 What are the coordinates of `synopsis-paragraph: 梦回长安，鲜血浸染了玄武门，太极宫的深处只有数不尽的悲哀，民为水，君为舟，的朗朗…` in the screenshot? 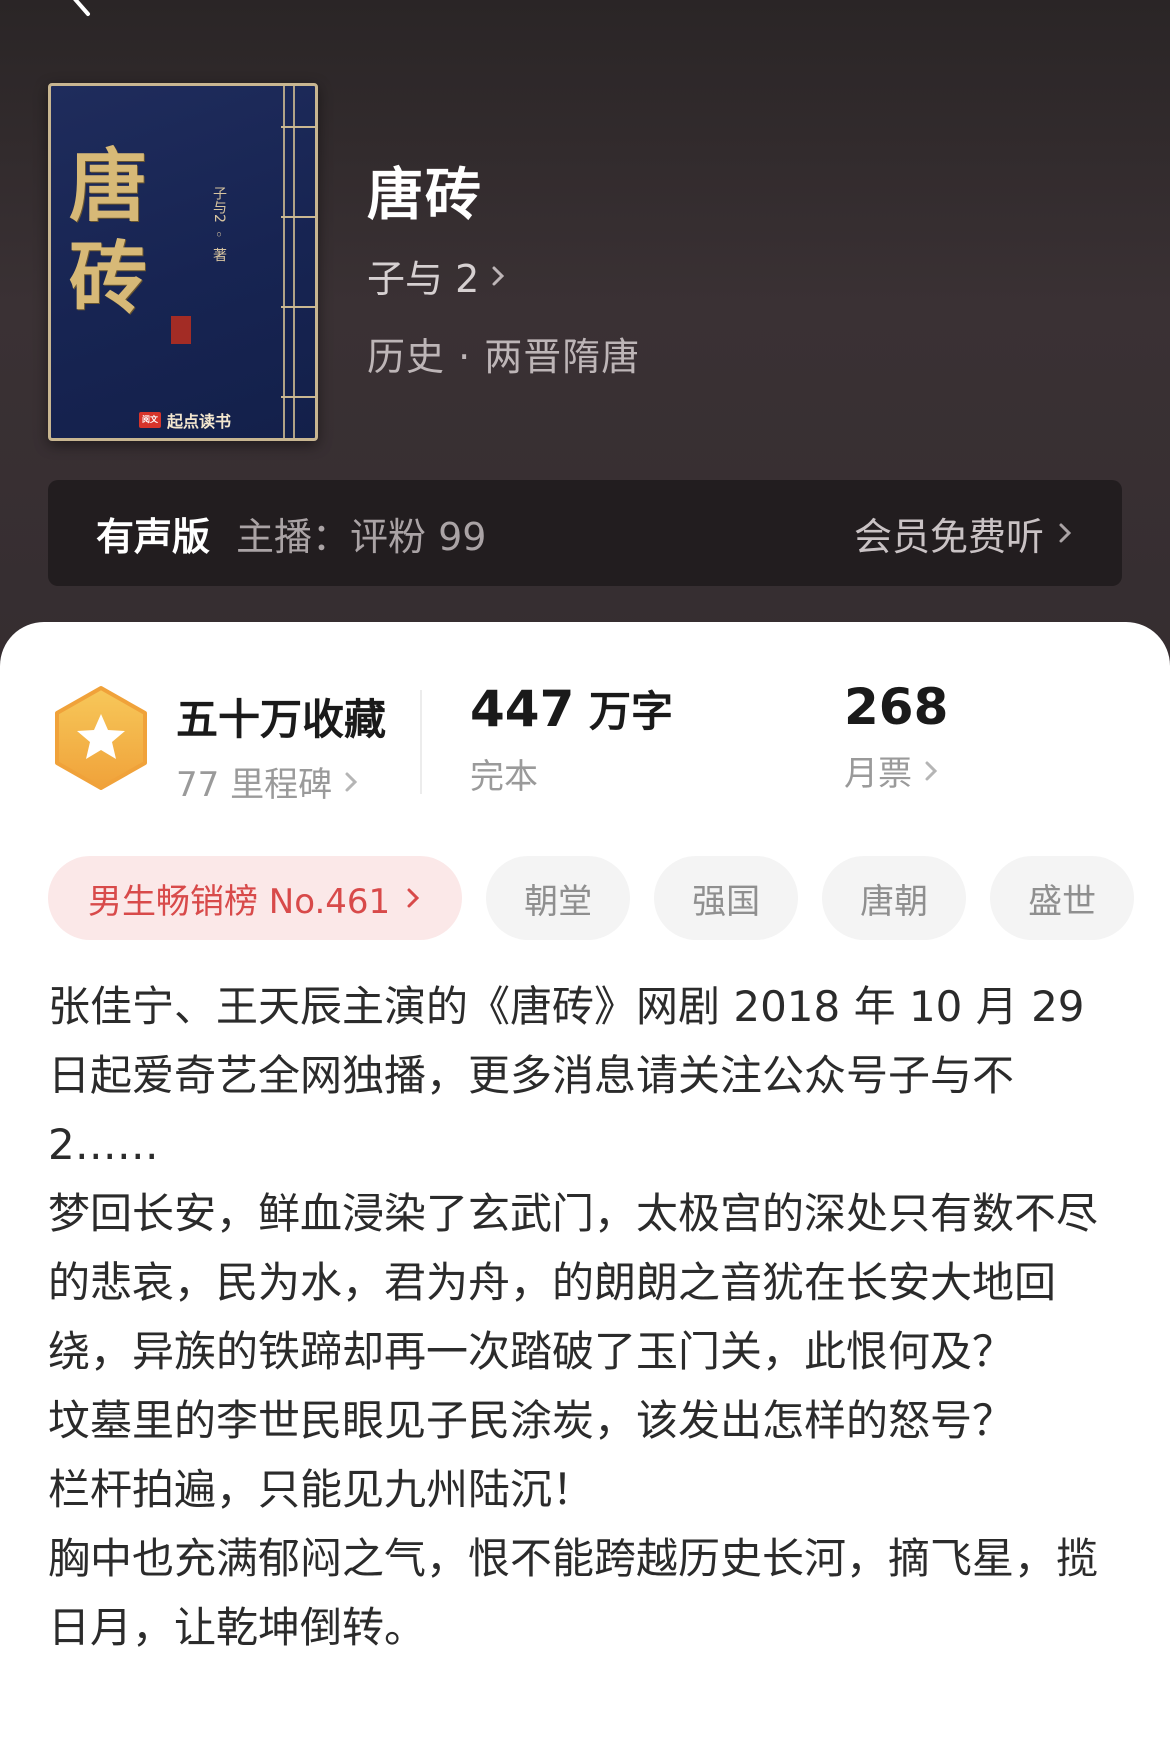 It's located at (573, 1282).